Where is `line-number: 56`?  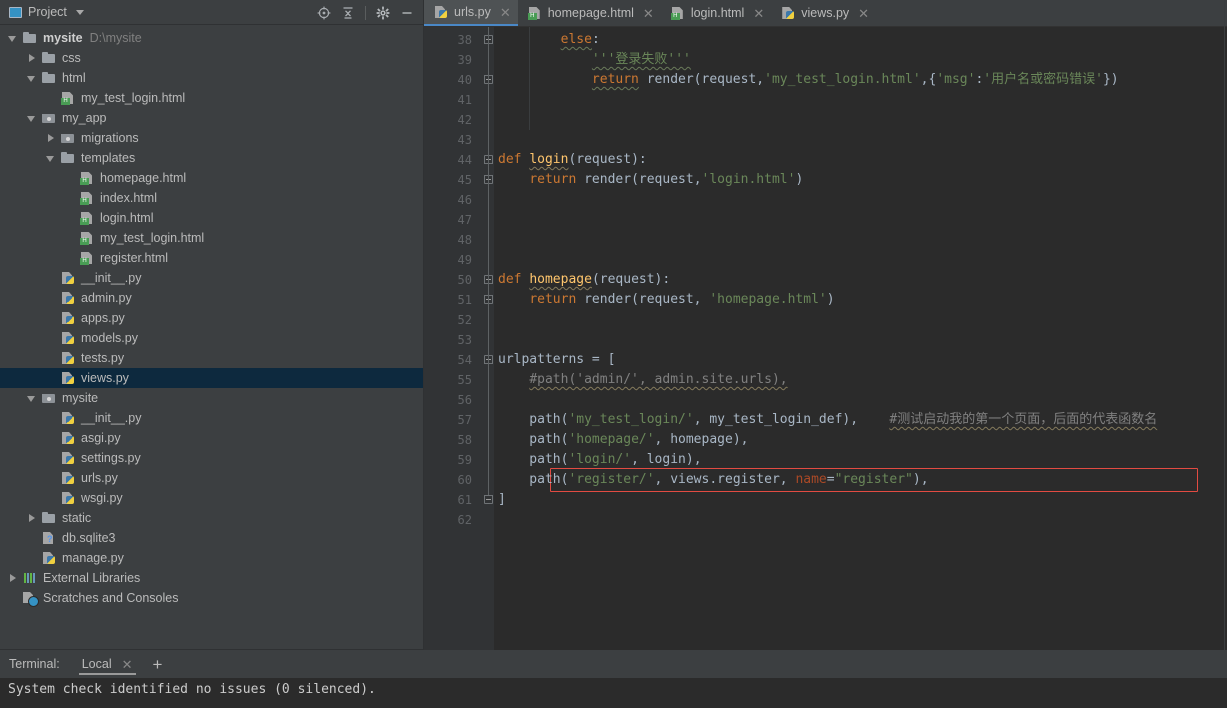 line-number: 56 is located at coordinates (464, 400).